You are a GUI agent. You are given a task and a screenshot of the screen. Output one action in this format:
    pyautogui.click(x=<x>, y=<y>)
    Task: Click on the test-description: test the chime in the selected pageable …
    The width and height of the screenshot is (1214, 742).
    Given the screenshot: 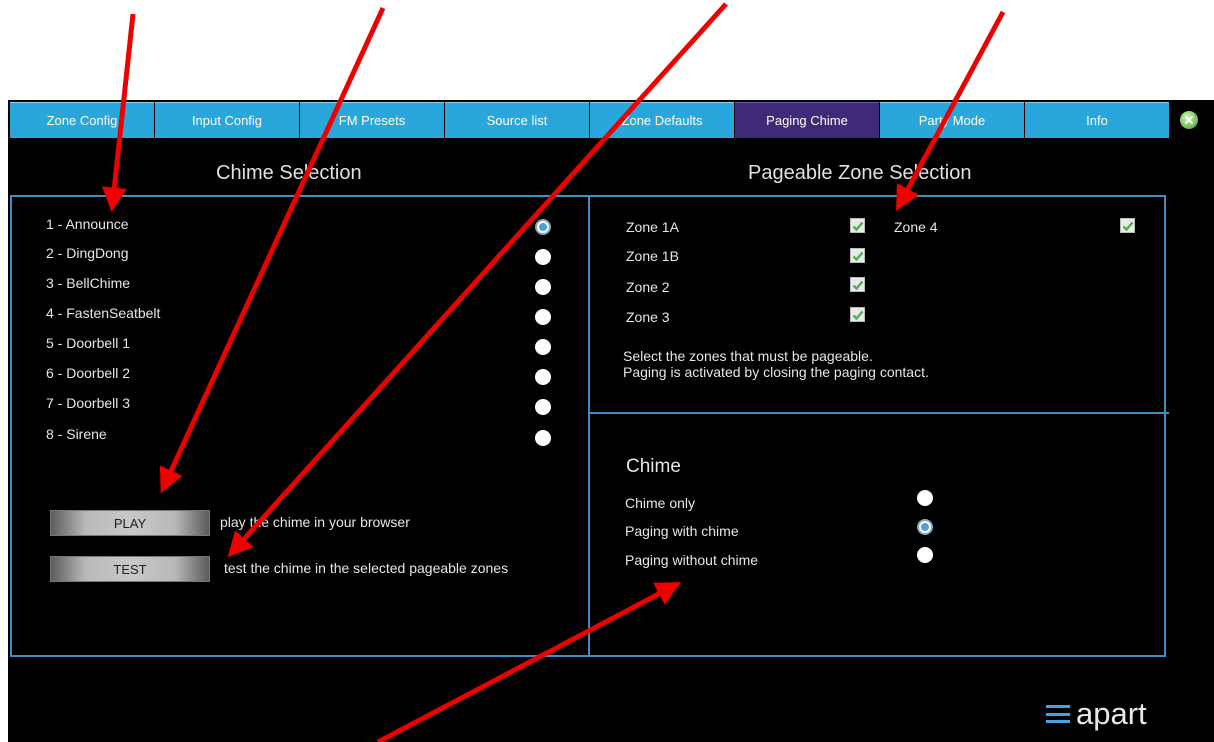 What is the action you would take?
    pyautogui.click(x=366, y=568)
    